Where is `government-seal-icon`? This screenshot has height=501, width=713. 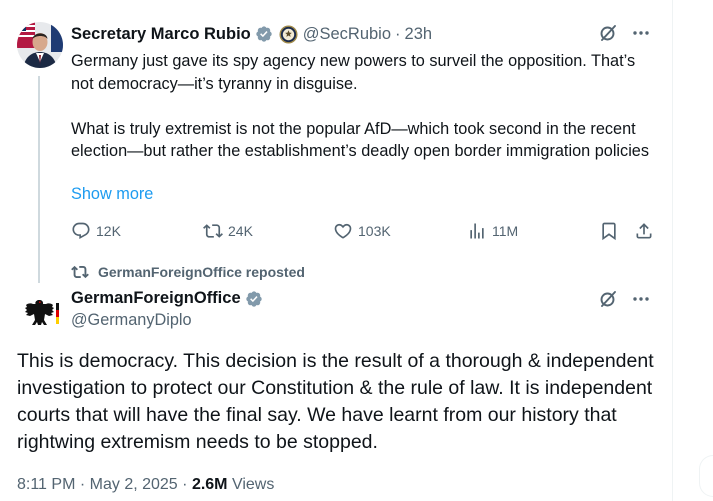 government-seal-icon is located at coordinates (288, 34).